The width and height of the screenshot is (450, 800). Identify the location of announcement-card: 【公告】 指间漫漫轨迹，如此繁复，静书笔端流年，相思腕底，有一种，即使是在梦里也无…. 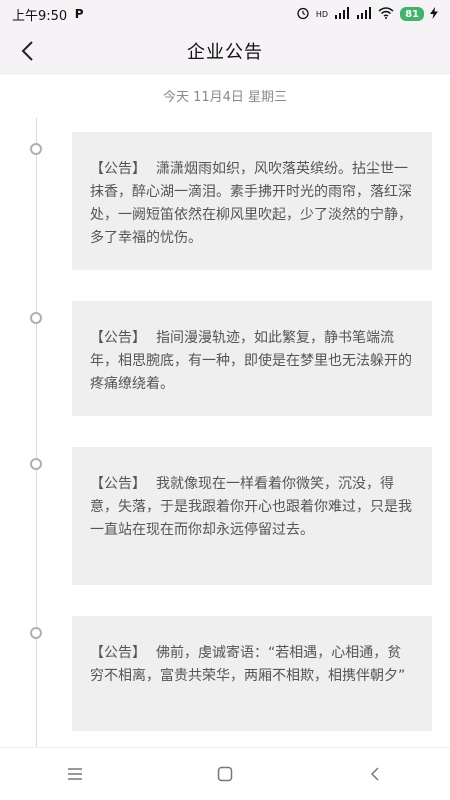
(252, 358).